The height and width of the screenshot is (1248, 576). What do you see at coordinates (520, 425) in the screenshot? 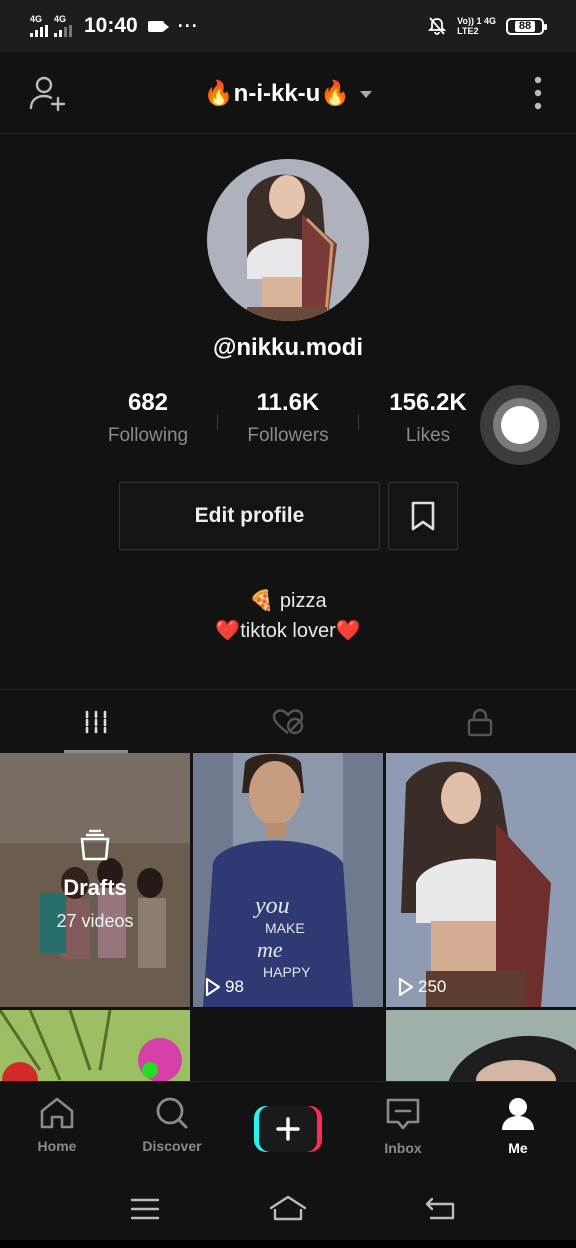
I see `assistive-touch-button` at bounding box center [520, 425].